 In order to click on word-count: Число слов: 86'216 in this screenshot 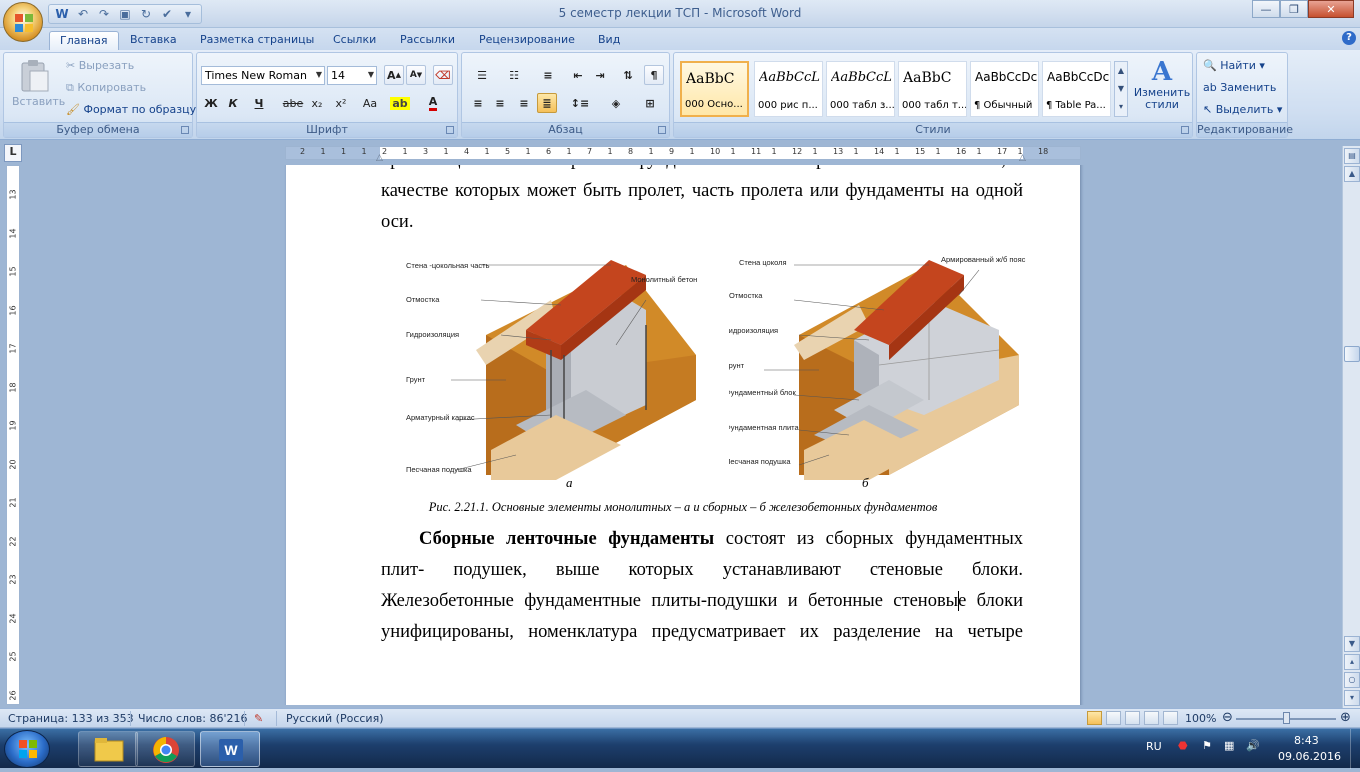, I will do `click(193, 718)`.